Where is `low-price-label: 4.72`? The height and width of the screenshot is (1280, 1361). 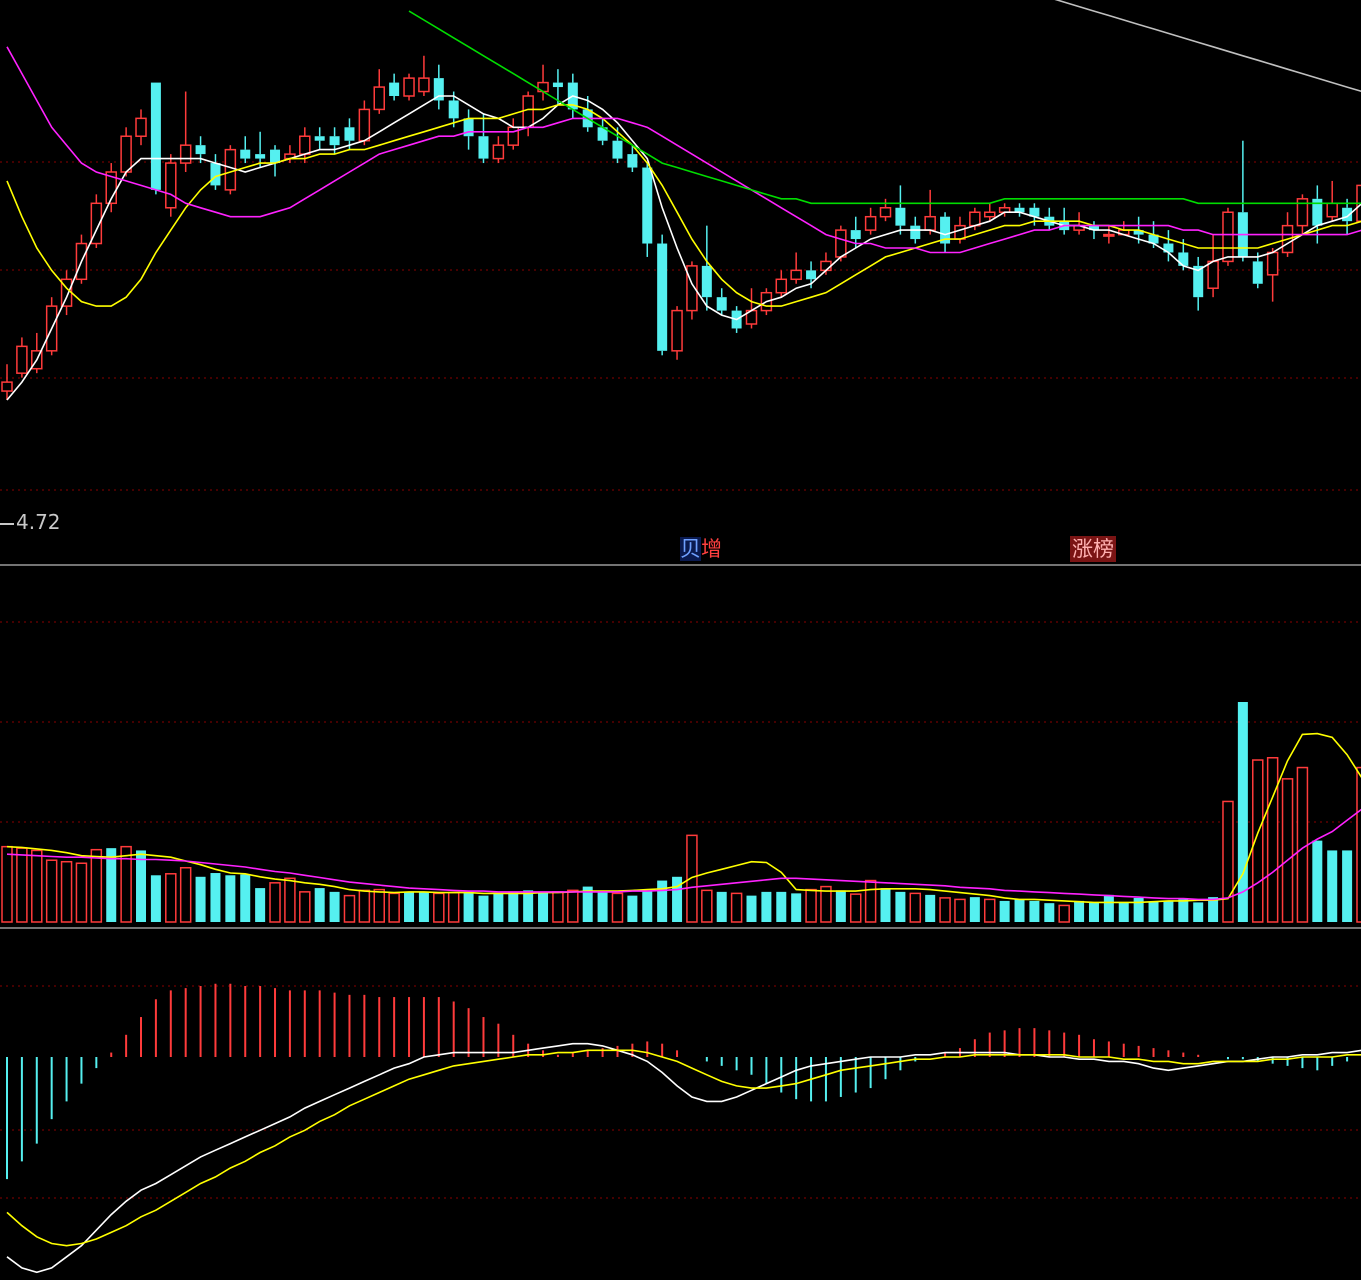 low-price-label: 4.72 is located at coordinates (30, 522).